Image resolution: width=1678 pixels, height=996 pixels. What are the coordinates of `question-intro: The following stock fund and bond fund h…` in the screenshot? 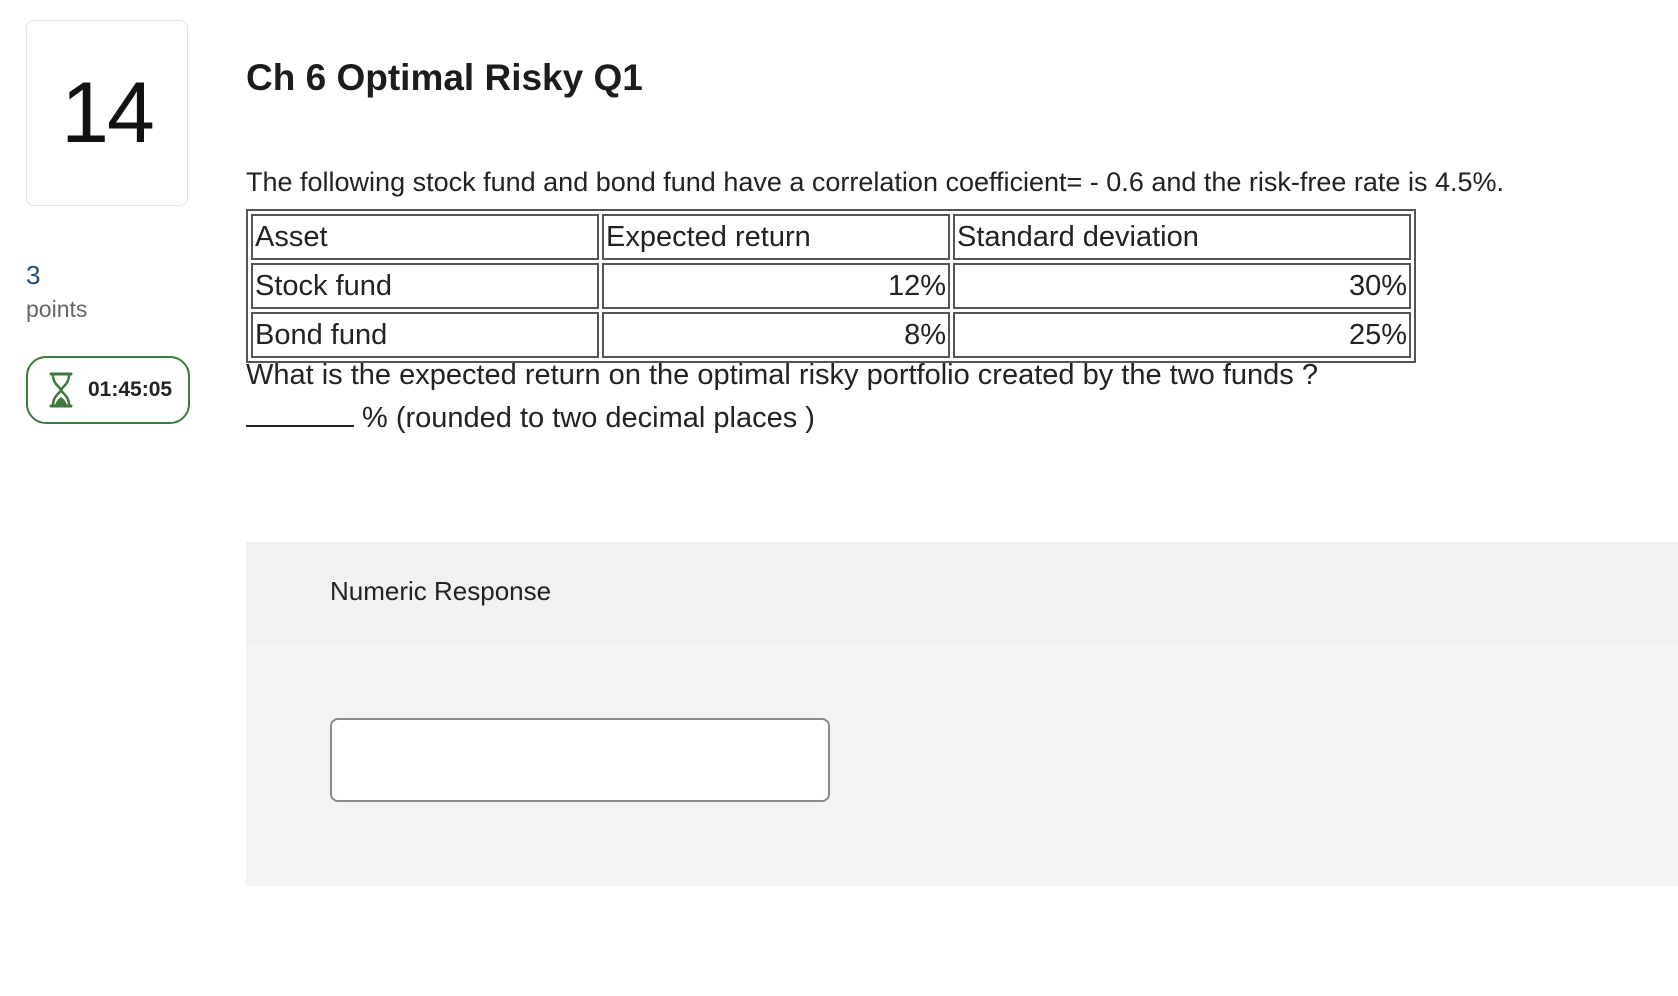 It's located at (875, 182).